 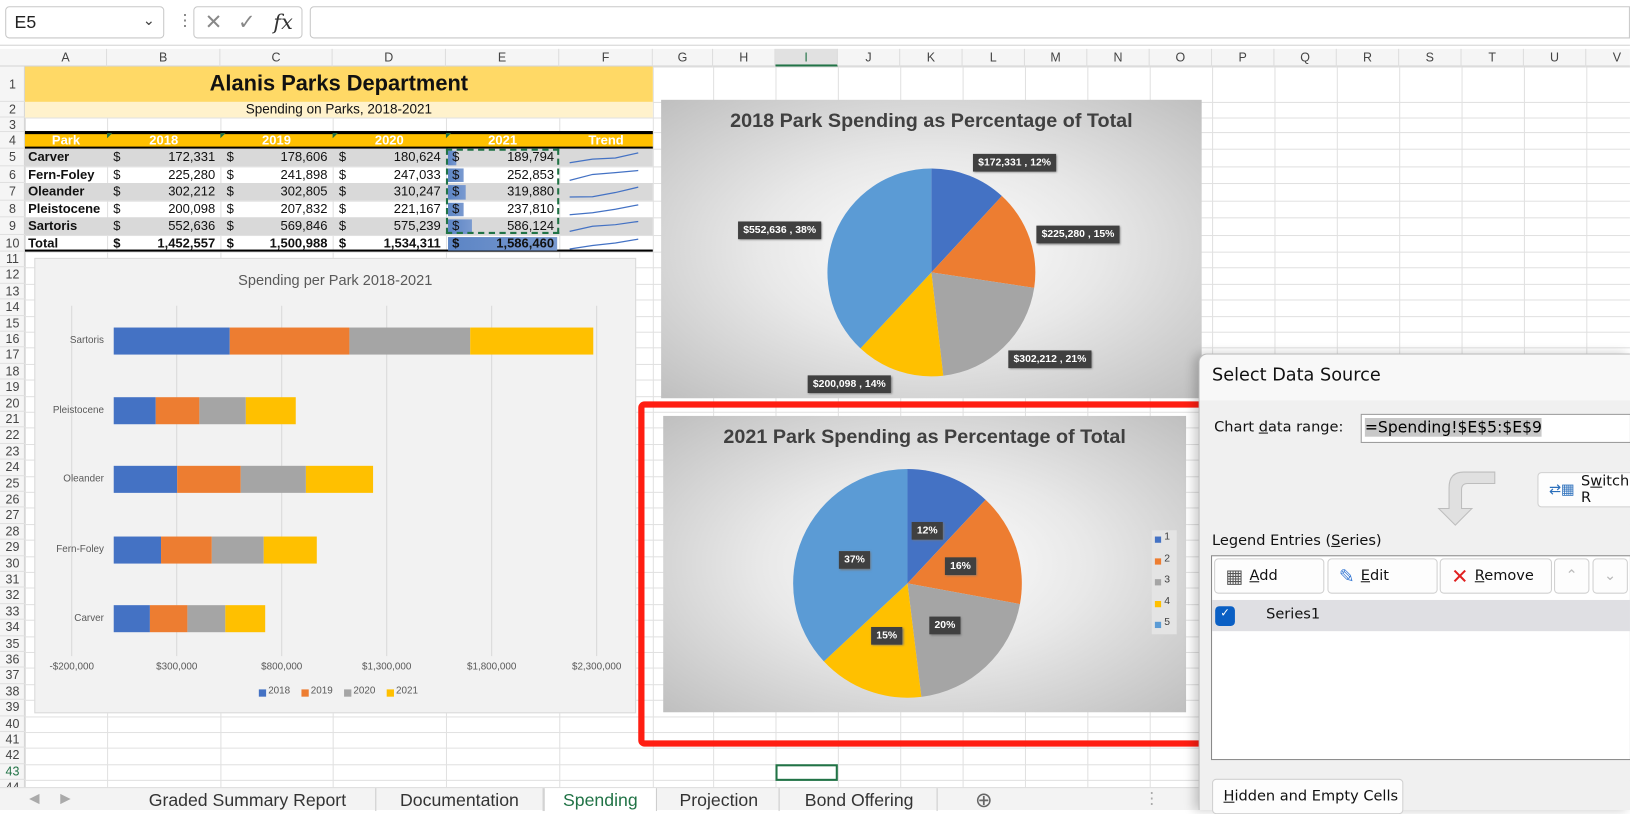 I want to click on column-header-d: D, so click(x=389, y=57).